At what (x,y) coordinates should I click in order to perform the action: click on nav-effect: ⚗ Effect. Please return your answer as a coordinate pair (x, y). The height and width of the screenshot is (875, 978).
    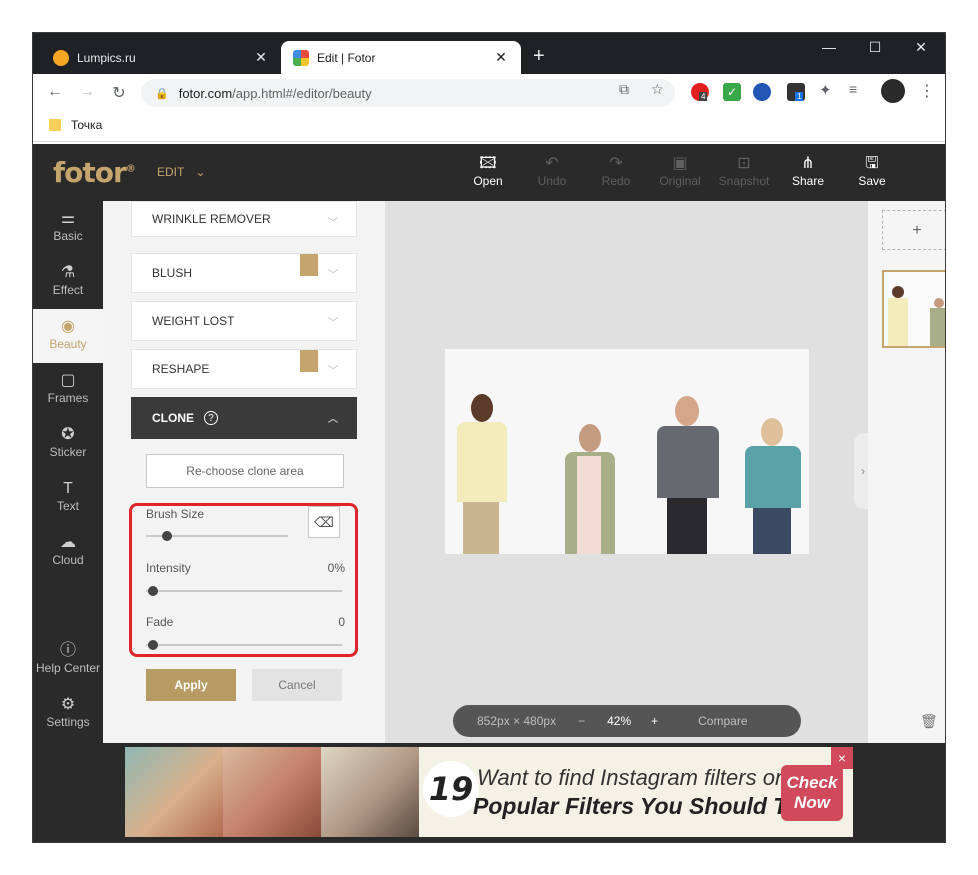
    Looking at the image, I should click on (68, 282).